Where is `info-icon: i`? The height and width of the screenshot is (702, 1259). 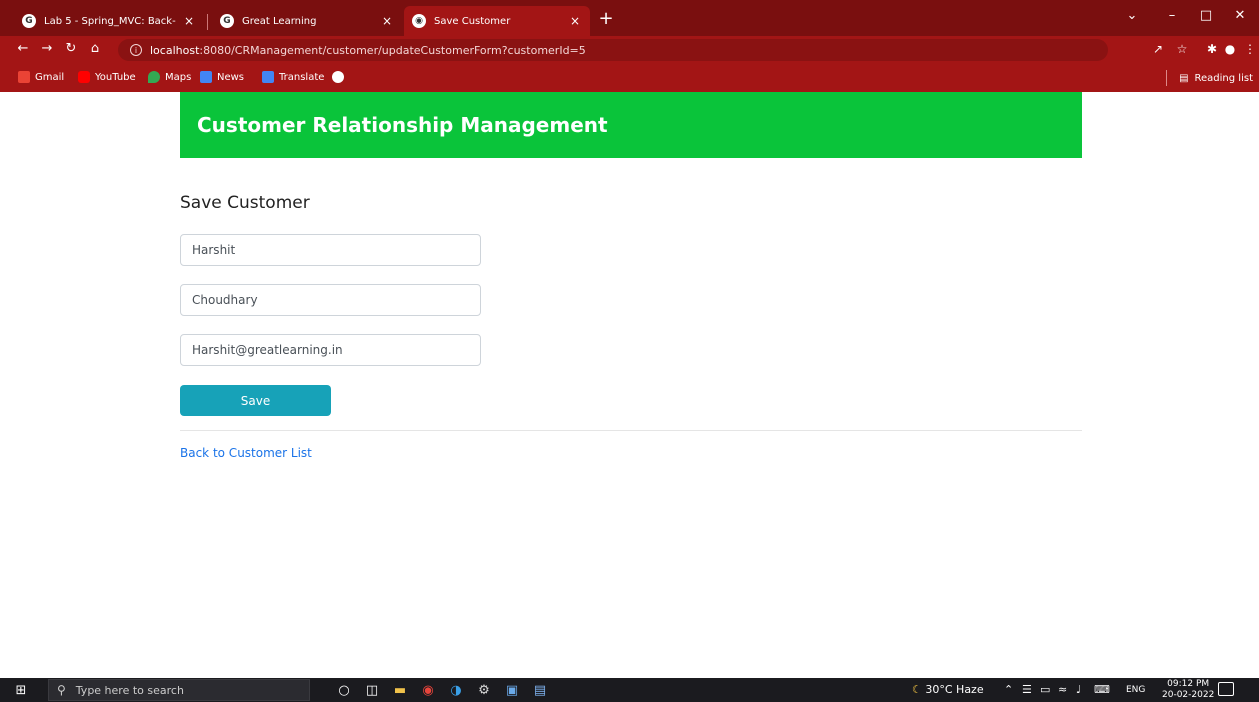
info-icon: i is located at coordinates (136, 50).